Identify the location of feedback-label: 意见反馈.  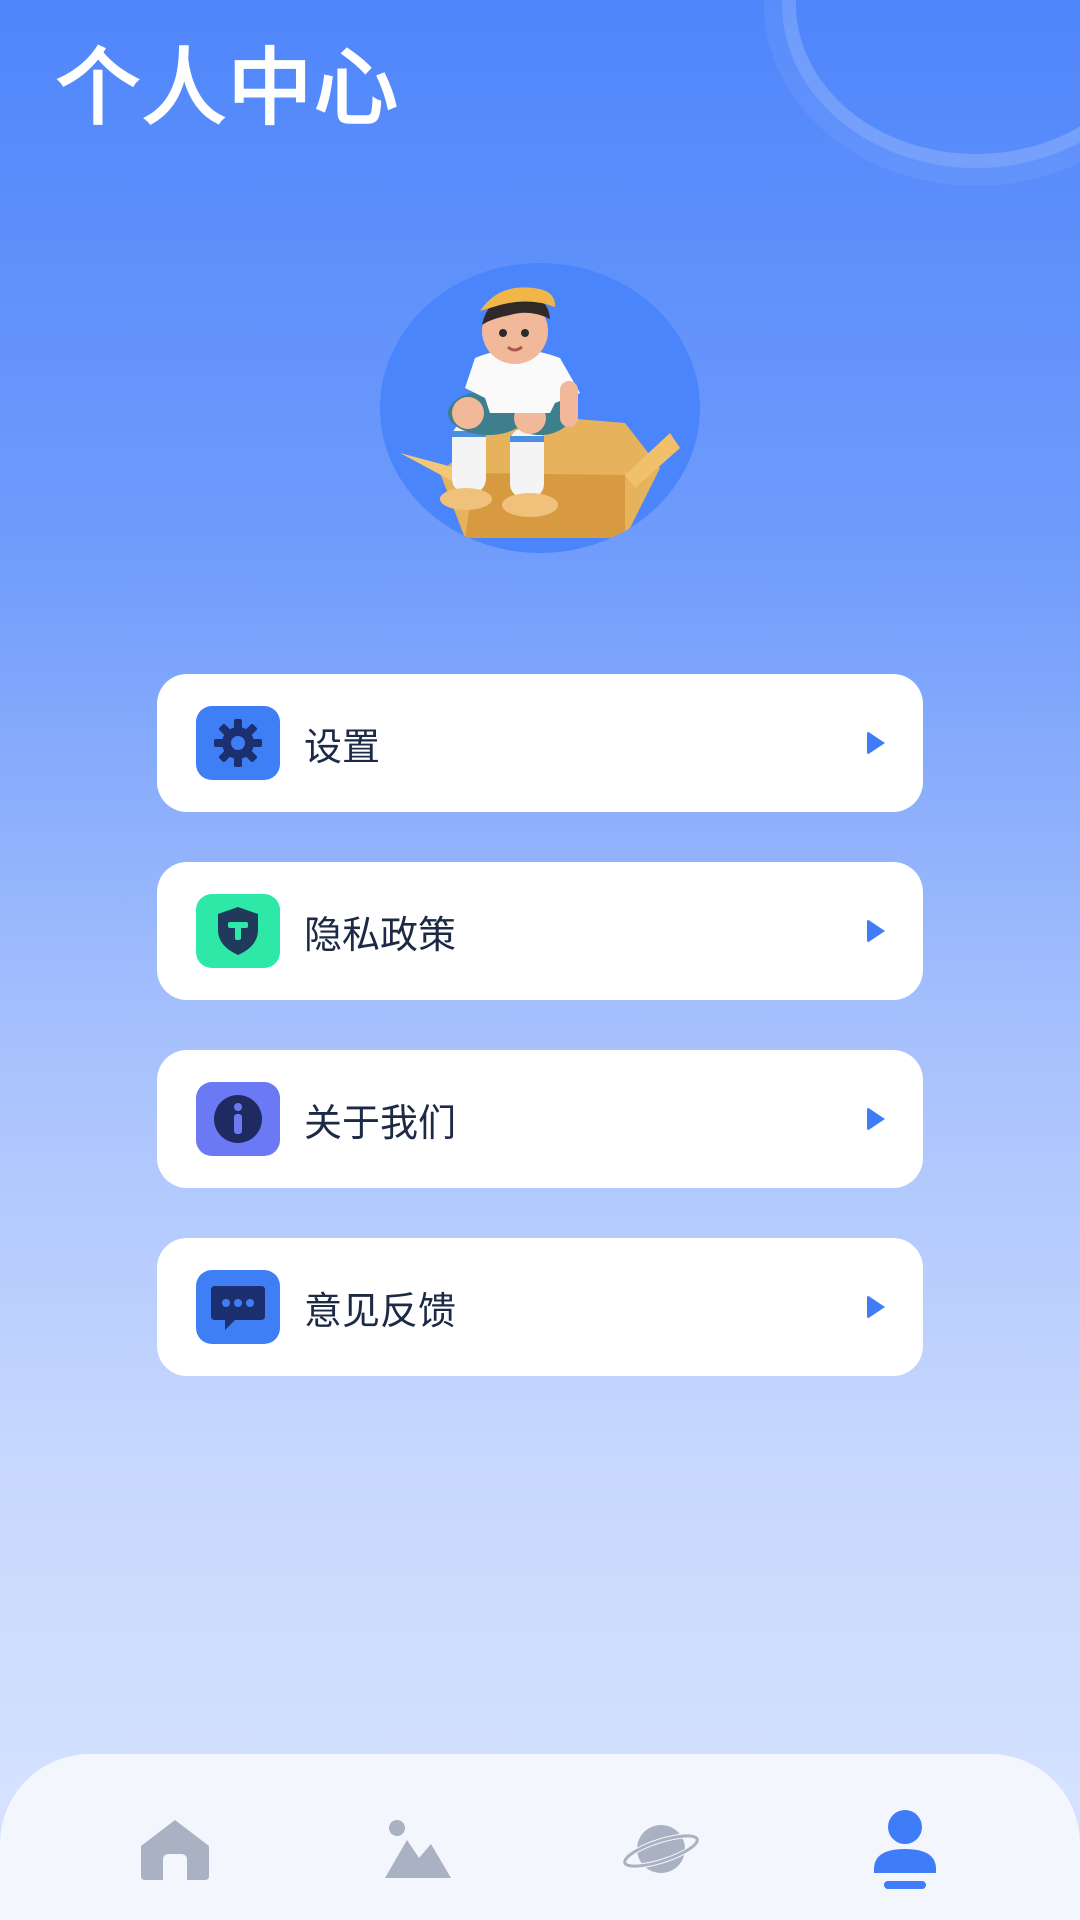
(380, 1310).